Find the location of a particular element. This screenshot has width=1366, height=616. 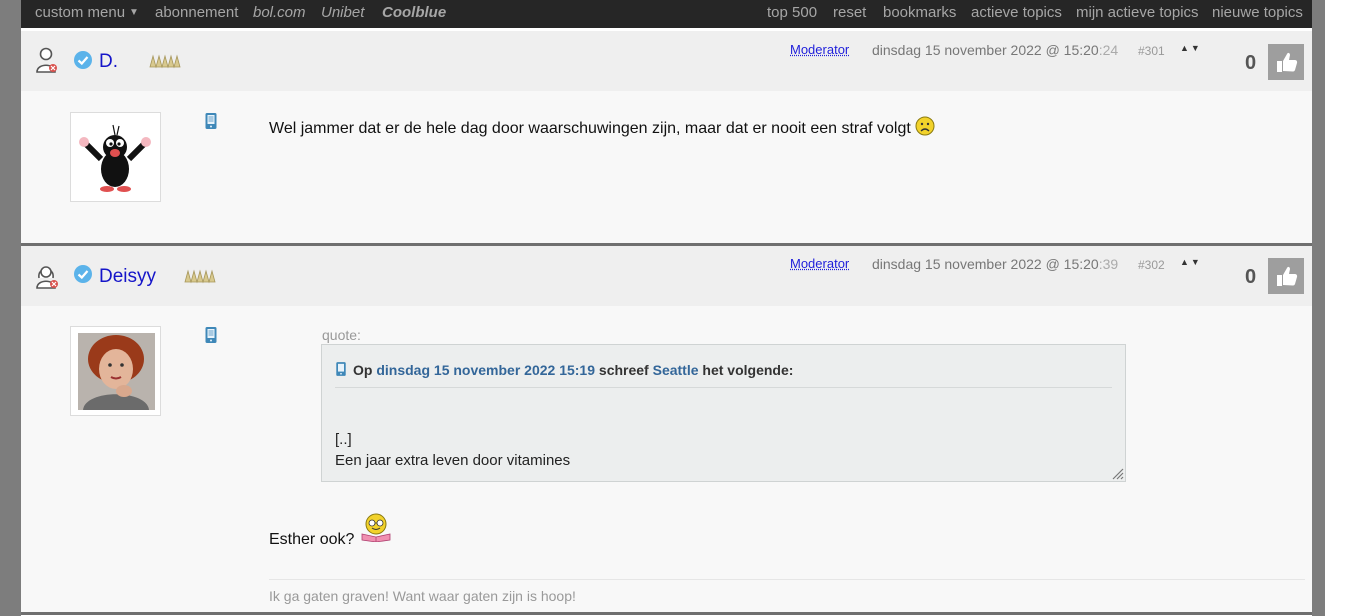

nav-link-reset: reset is located at coordinates (849, 12).